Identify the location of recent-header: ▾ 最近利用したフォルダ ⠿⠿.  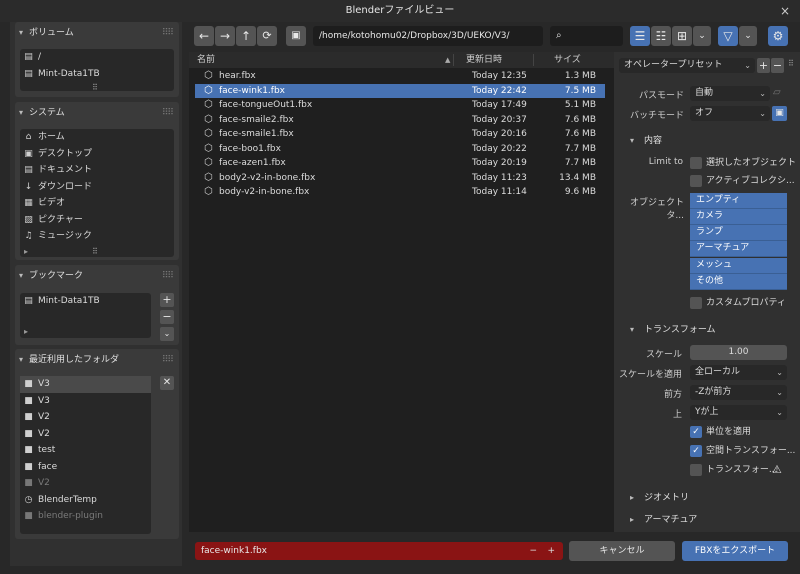
(97, 360).